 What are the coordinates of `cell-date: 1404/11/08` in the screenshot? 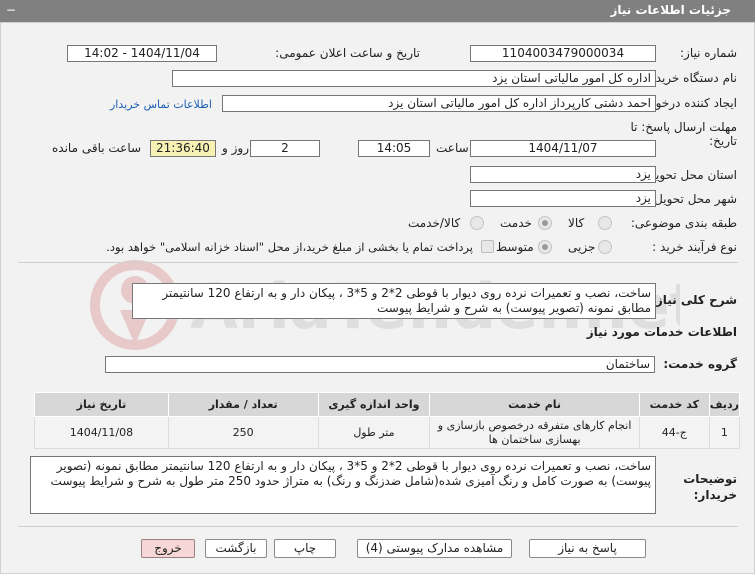 It's located at (101, 432).